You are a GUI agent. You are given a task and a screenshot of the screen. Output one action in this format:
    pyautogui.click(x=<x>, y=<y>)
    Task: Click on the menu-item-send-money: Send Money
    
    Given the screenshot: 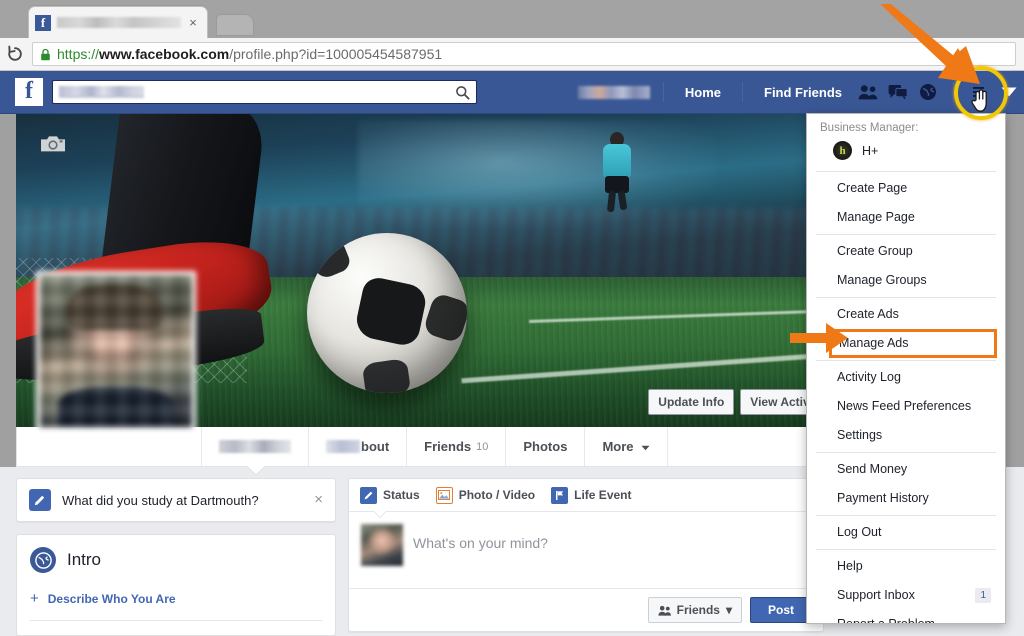 What is the action you would take?
    pyautogui.click(x=906, y=469)
    